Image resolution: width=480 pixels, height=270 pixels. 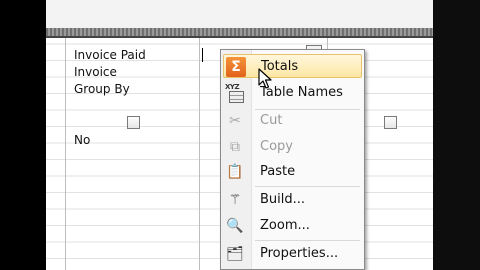 I want to click on menu-item-paste: 📋 Paste, so click(x=292, y=172).